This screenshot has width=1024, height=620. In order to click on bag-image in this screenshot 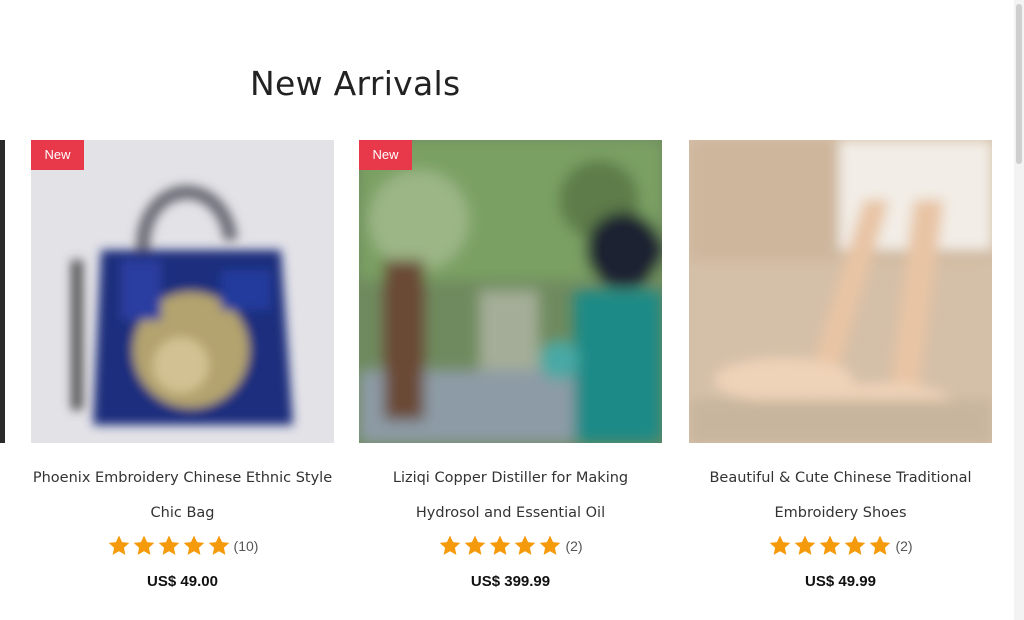, I will do `click(182, 291)`.